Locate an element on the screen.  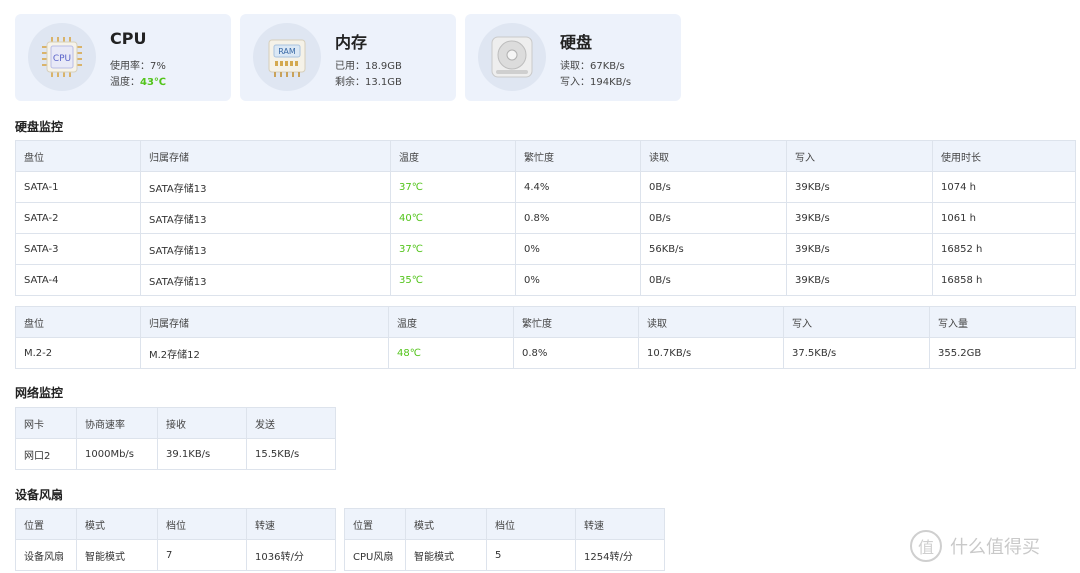
table-cell: 37.5KB/s is located at coordinates (856, 353).